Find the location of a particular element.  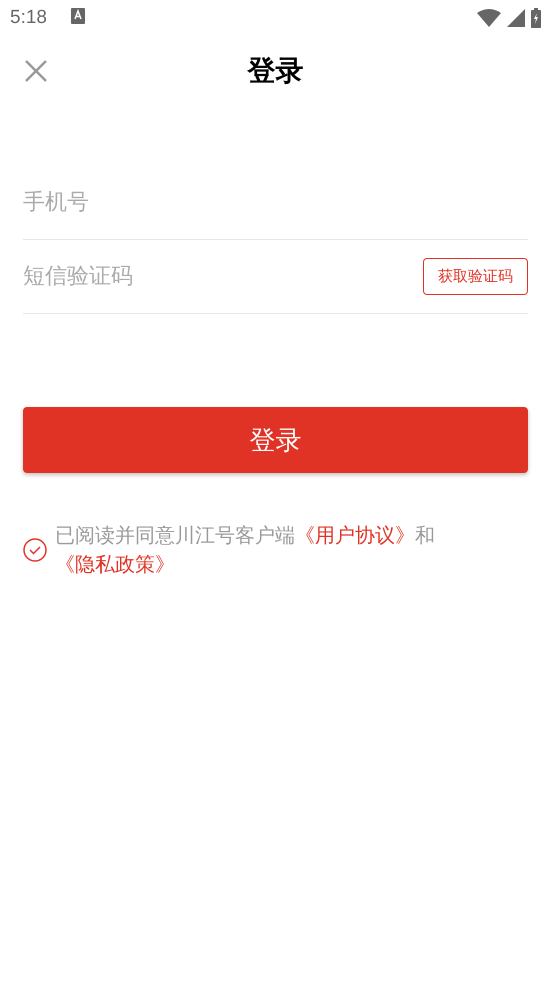

battery-icon is located at coordinates (536, 18).